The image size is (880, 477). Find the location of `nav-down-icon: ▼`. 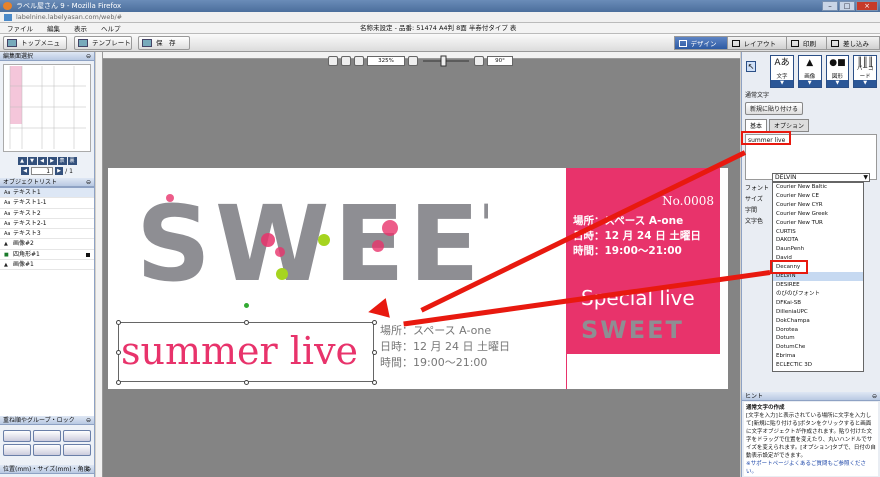

nav-down-icon: ▼ is located at coordinates (32, 161).